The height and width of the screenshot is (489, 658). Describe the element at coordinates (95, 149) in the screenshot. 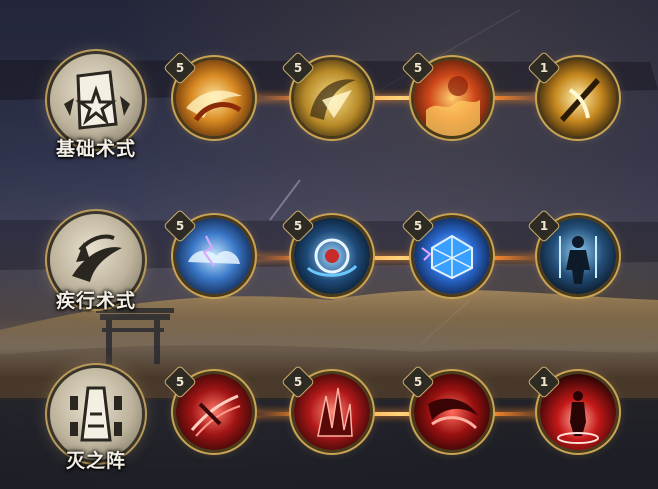

I see `category-label: 基础术式` at that location.